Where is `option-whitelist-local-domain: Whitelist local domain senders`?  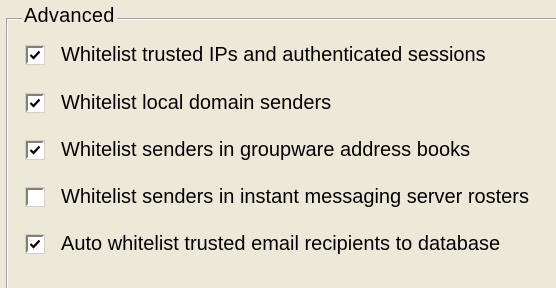 option-whitelist-local-domain: Whitelist local domain senders is located at coordinates (178, 103).